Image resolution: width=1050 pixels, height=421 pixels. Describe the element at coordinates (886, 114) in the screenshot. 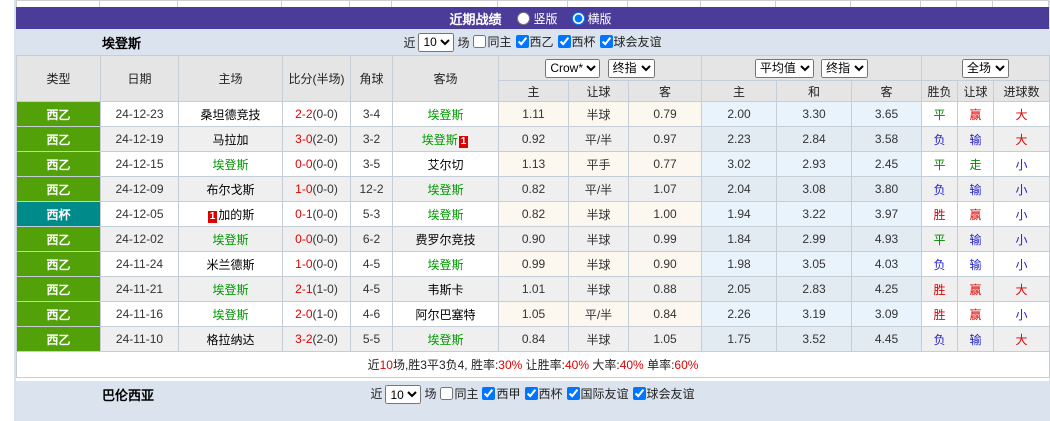

I see `avg-away-odds: 3.65` at that location.